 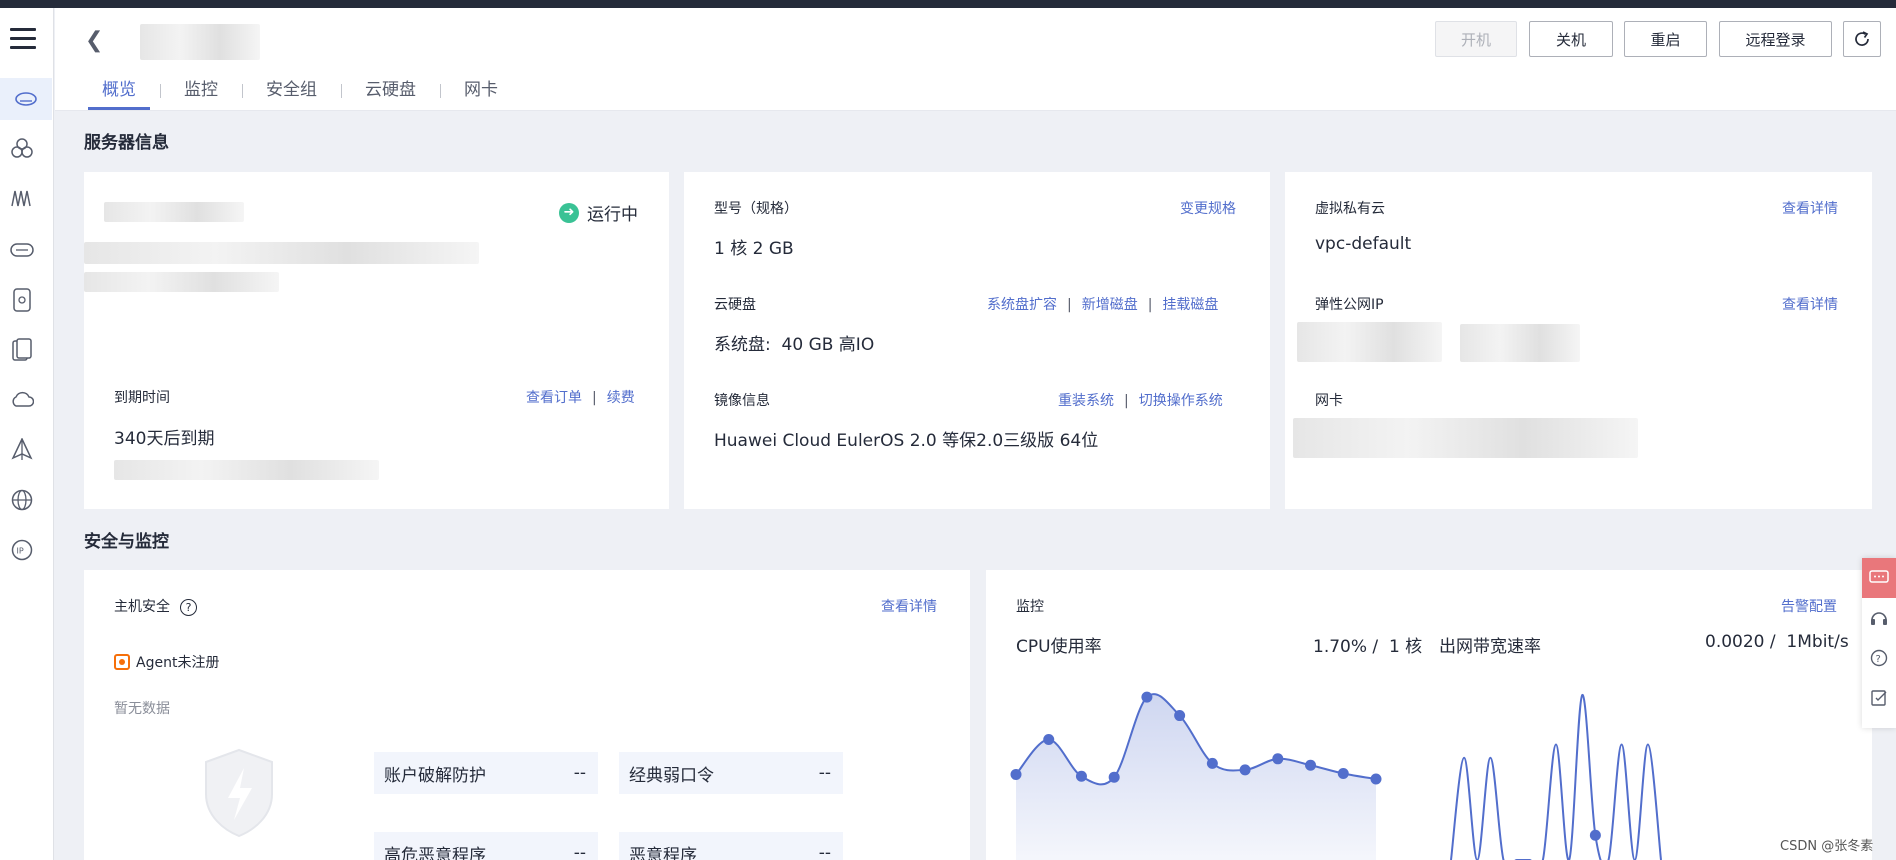 I want to click on status-text: 运行中, so click(x=612, y=215).